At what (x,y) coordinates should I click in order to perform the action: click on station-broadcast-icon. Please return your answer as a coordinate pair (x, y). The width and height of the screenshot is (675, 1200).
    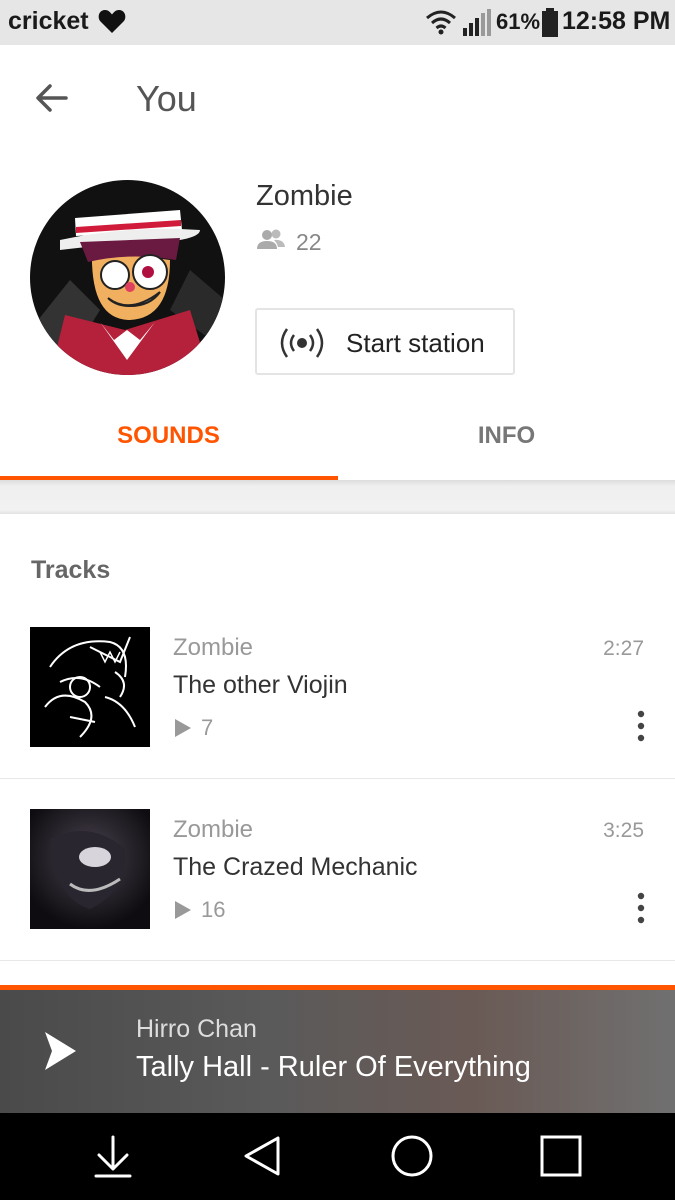
    Looking at the image, I should click on (302, 345).